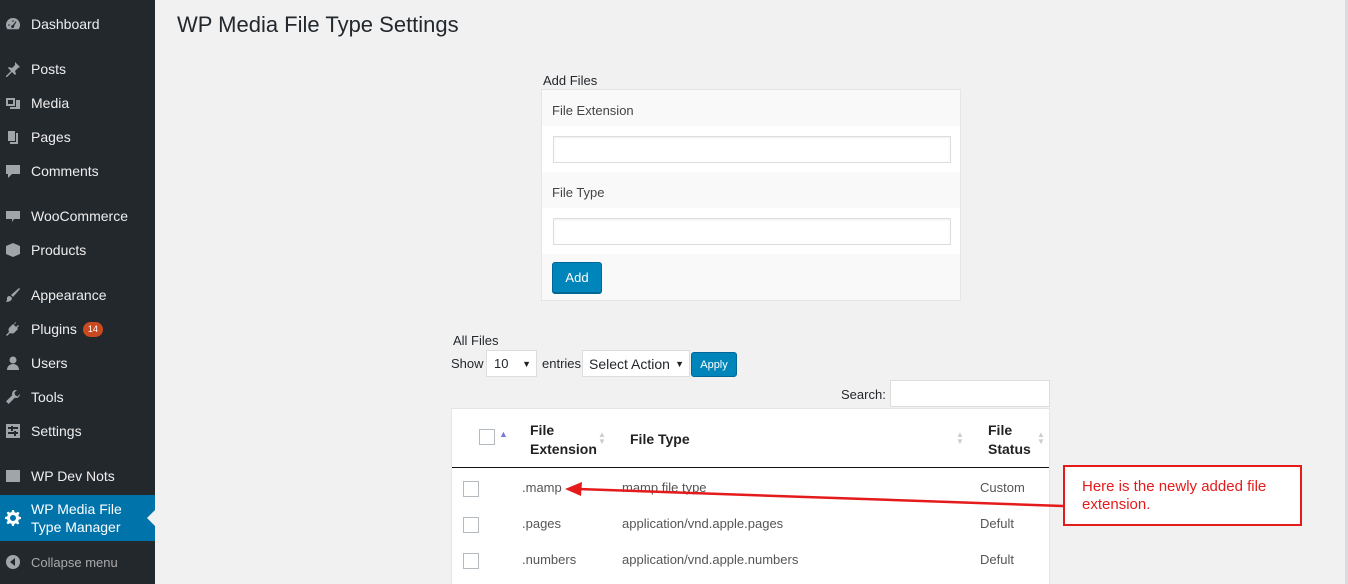  Describe the element at coordinates (467, 363) in the screenshot. I see `show-label: Show` at that location.